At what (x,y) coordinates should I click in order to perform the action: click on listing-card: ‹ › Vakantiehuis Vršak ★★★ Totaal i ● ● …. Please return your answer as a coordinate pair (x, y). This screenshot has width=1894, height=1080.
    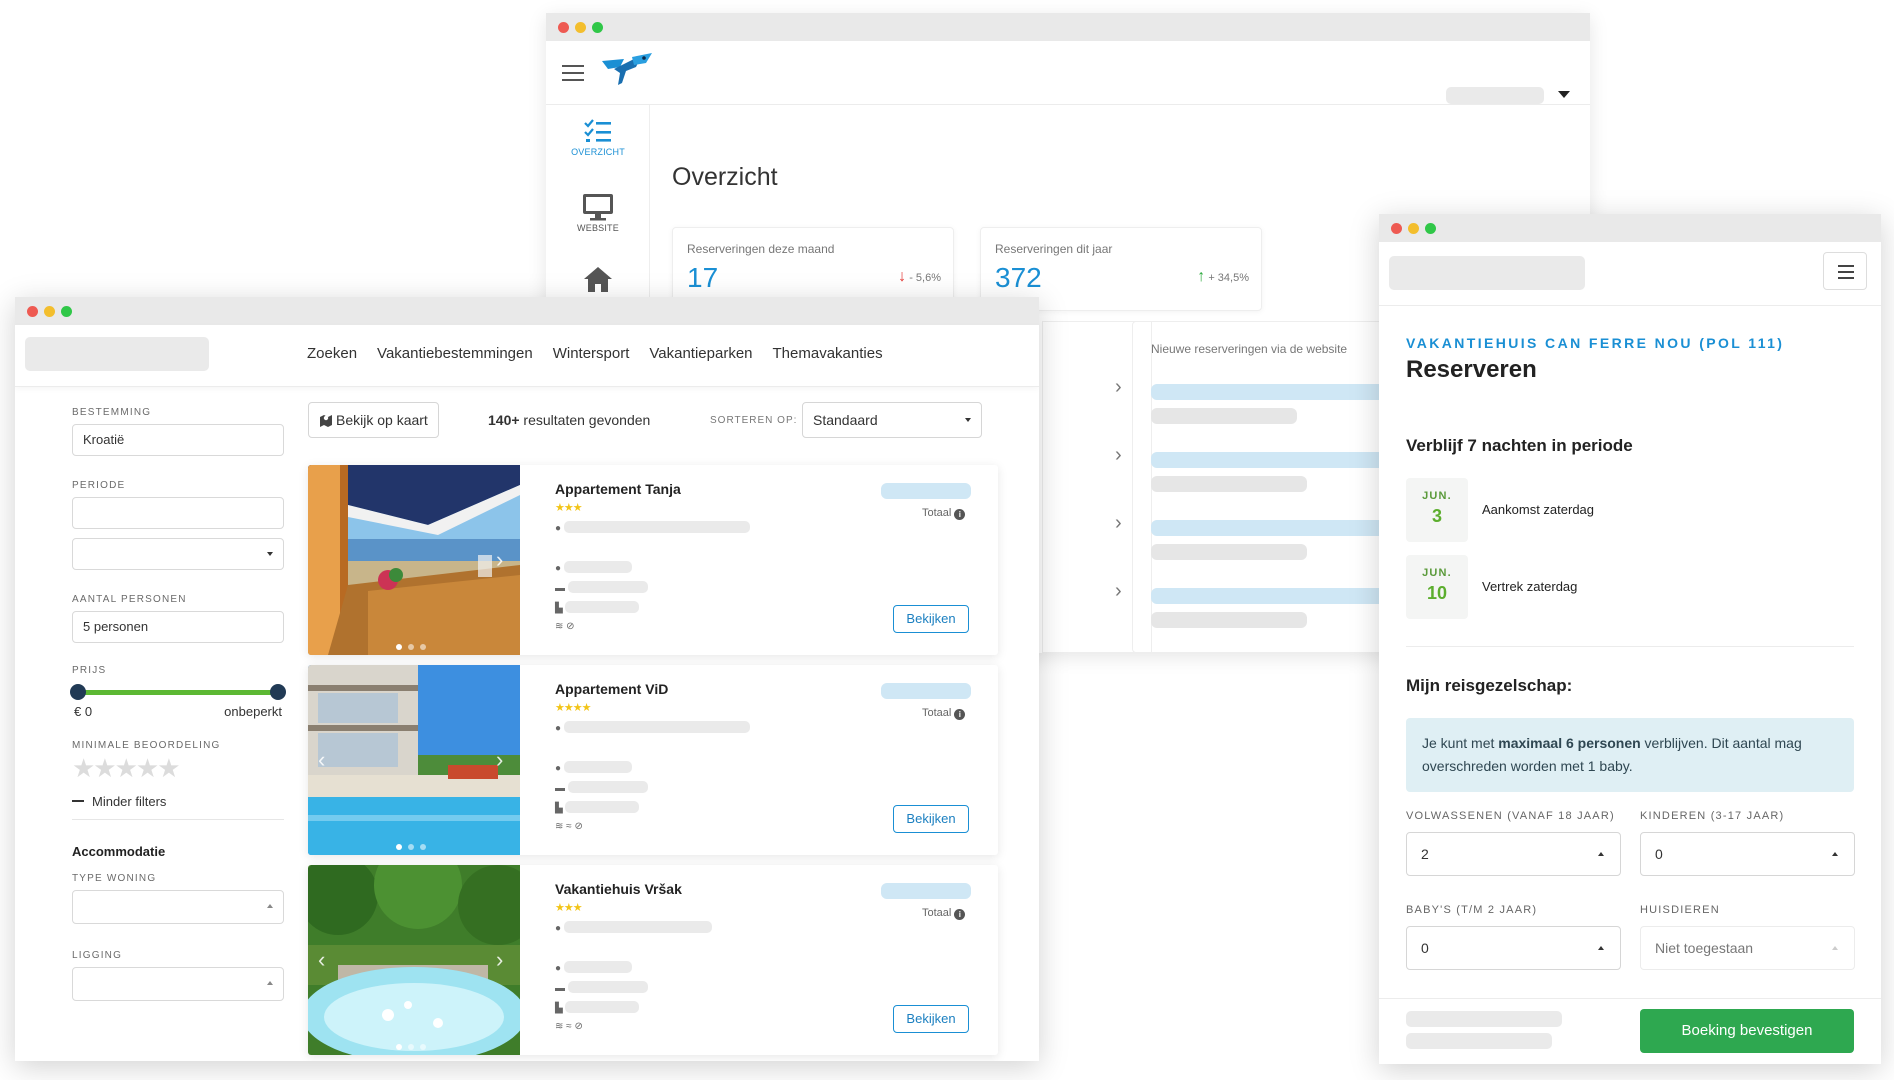
    Looking at the image, I should click on (653, 960).